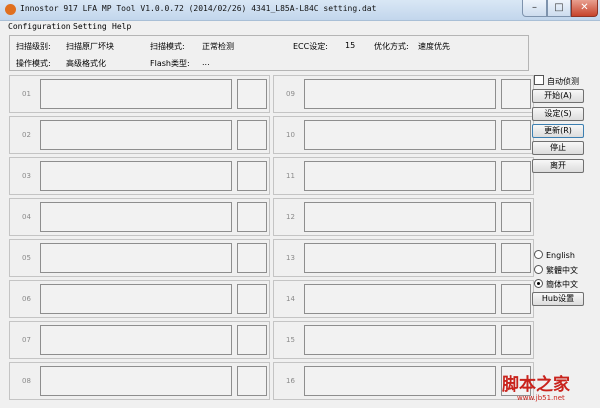 The image size is (600, 408). Describe the element at coordinates (90, 46) in the screenshot. I see `scan-level-value: 扫描原厂坏块` at that location.